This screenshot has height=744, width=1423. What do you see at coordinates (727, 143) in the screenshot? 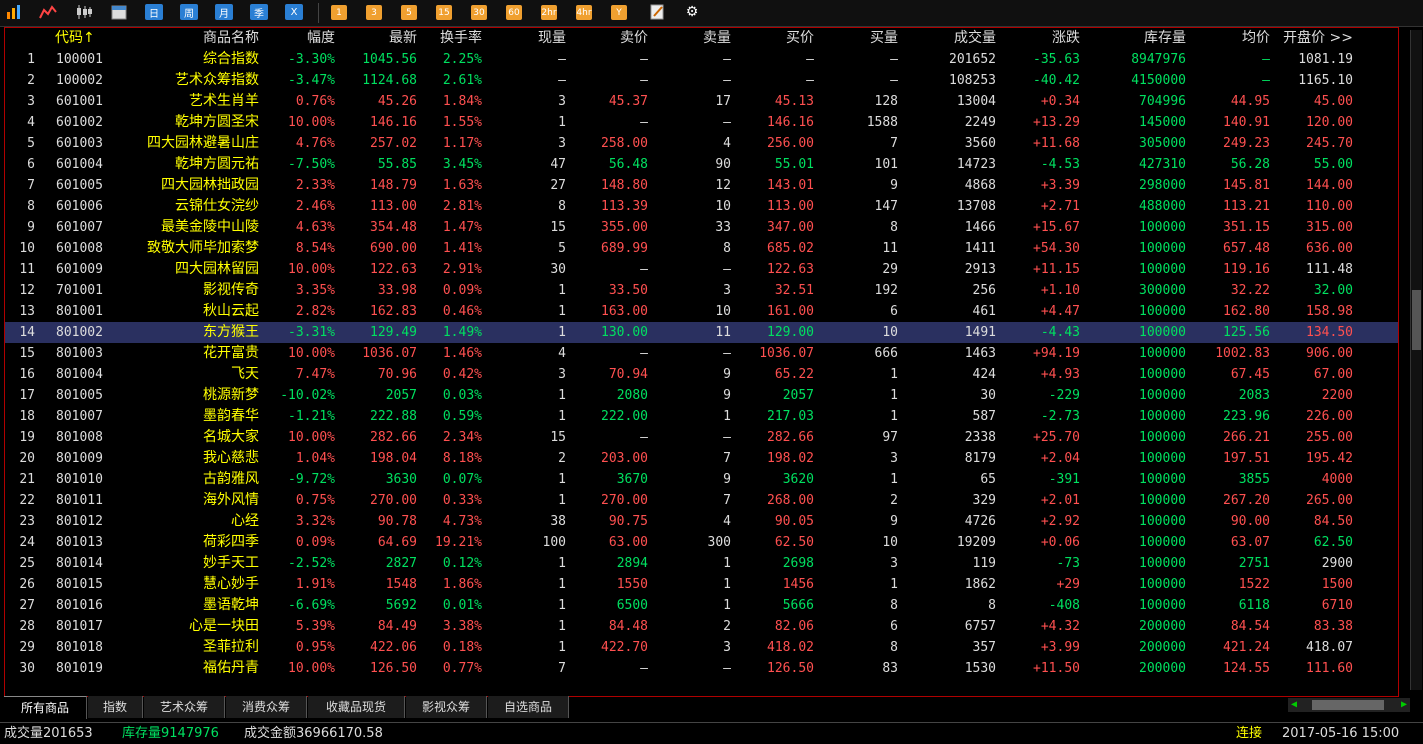
I see `cell-ask-vol: 4` at bounding box center [727, 143].